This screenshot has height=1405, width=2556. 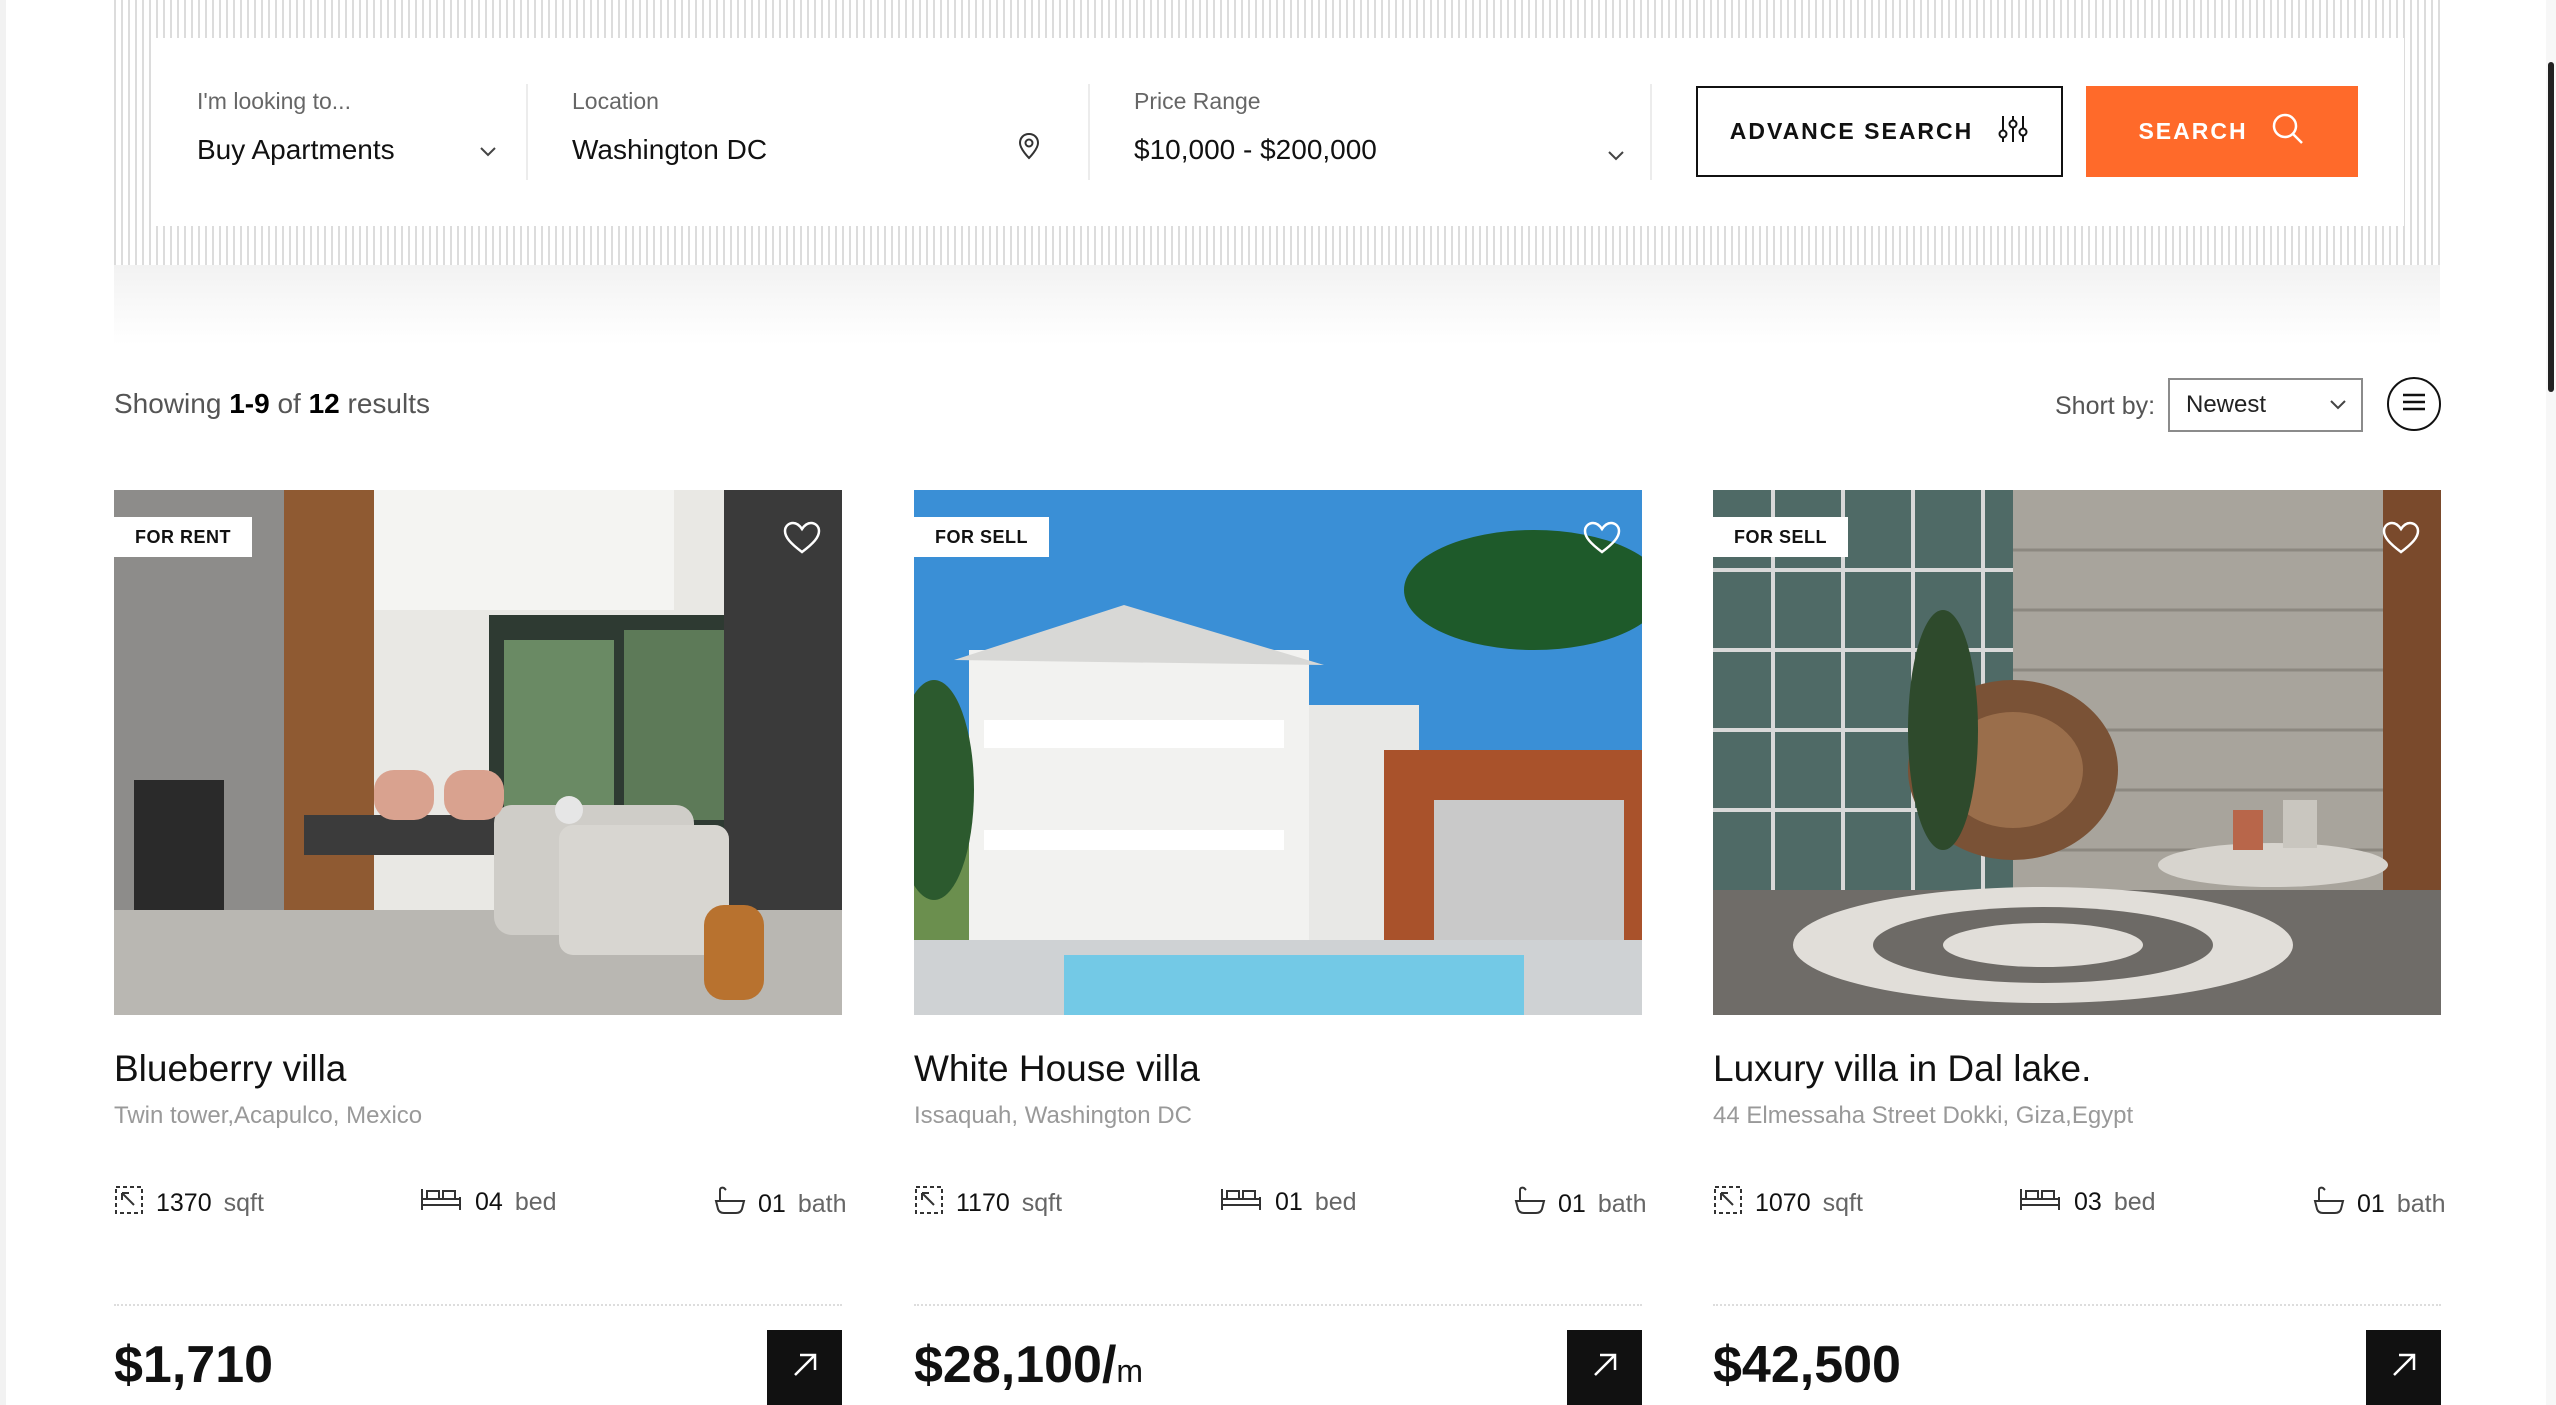 What do you see at coordinates (478, 752) in the screenshot?
I see `property-image: FOR RENT` at bounding box center [478, 752].